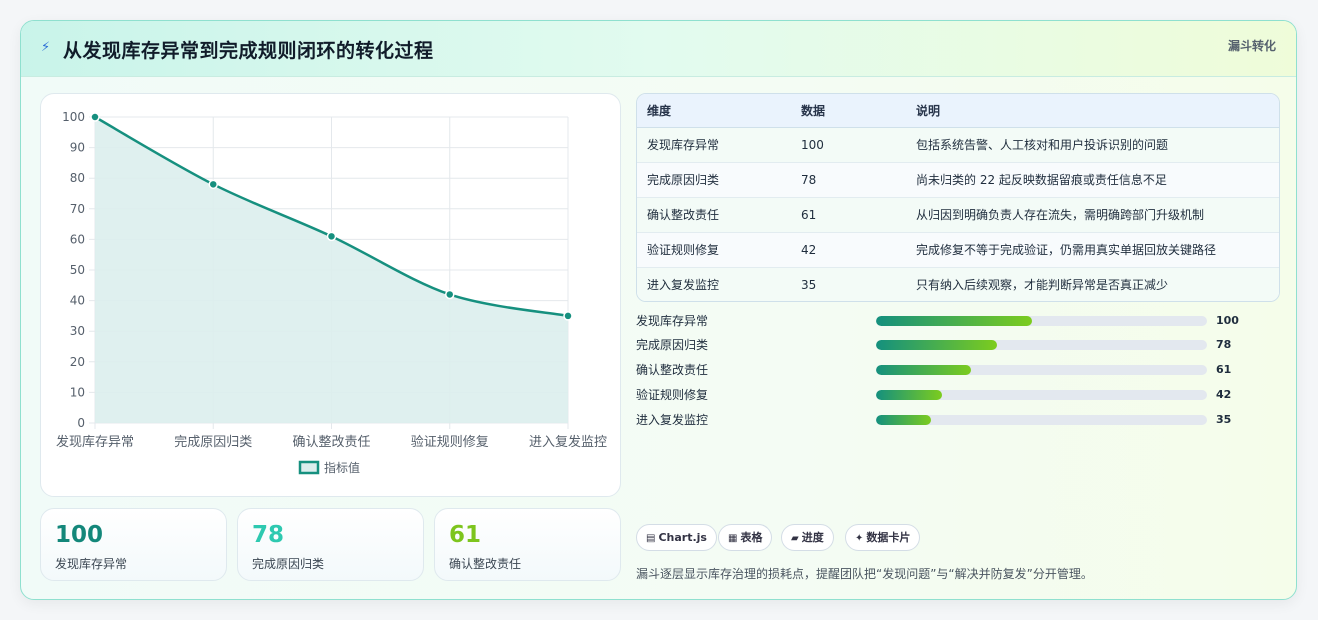 This screenshot has width=1318, height=620. What do you see at coordinates (79, 535) in the screenshot?
I see `stat-value: 100` at bounding box center [79, 535].